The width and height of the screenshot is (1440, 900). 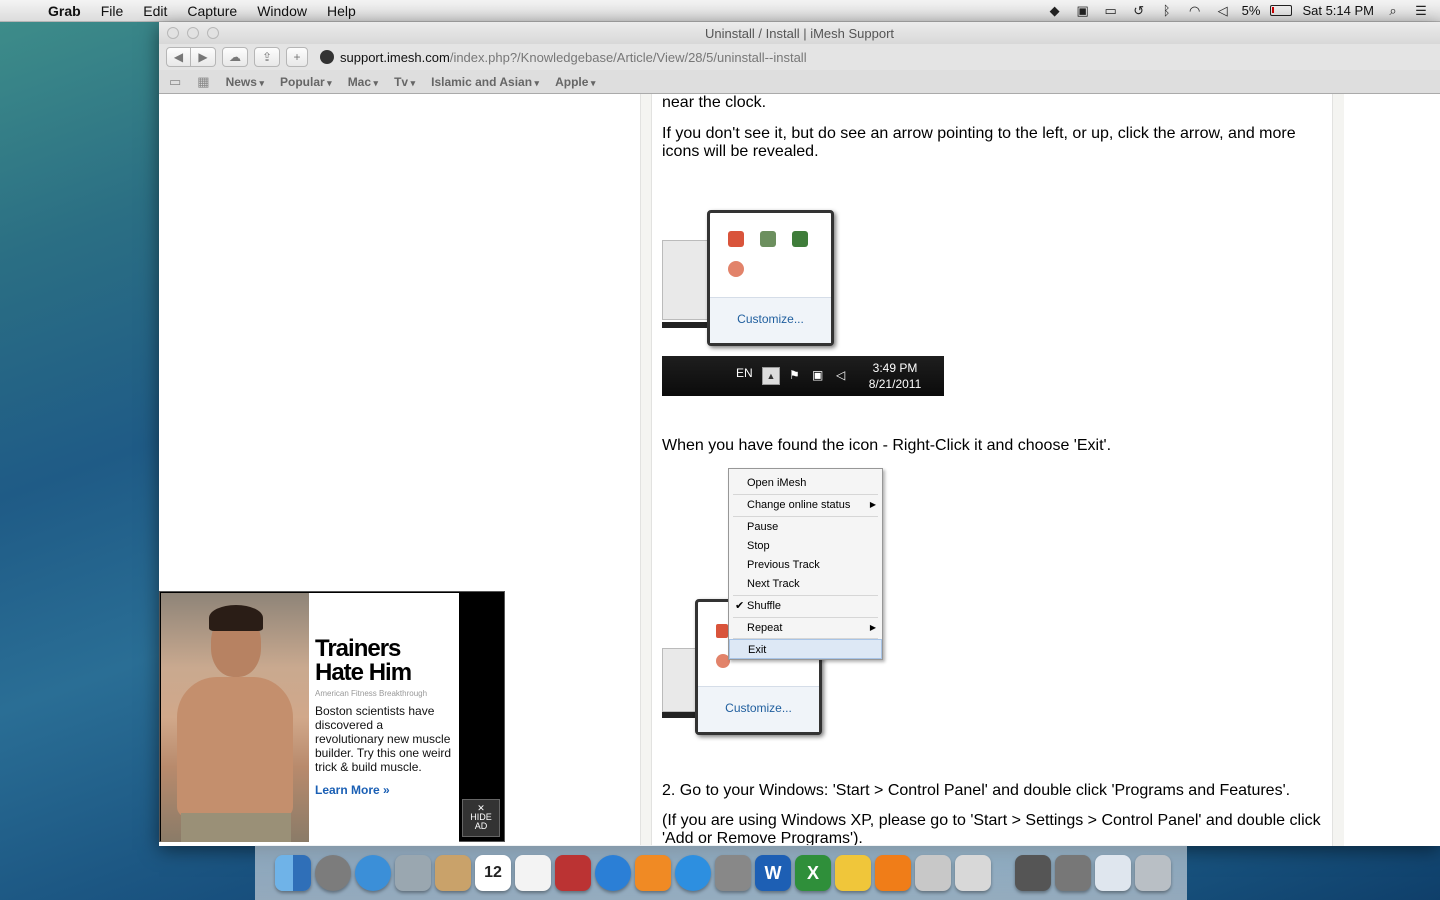 What do you see at coordinates (341, 11) in the screenshot?
I see `menu-help: Help` at bounding box center [341, 11].